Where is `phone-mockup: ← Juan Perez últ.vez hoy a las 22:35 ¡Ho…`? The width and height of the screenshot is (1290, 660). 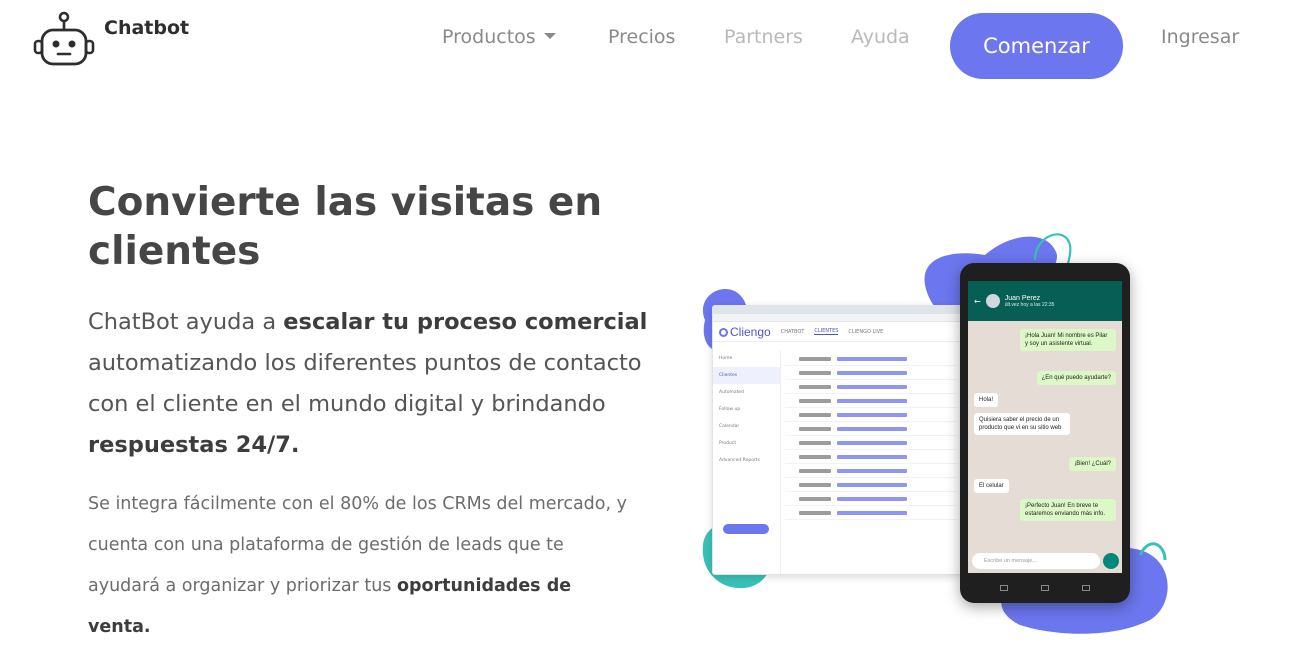
phone-mockup: ← Juan Perez últ.vez hoy a las 22:35 ¡Ho… is located at coordinates (1045, 433).